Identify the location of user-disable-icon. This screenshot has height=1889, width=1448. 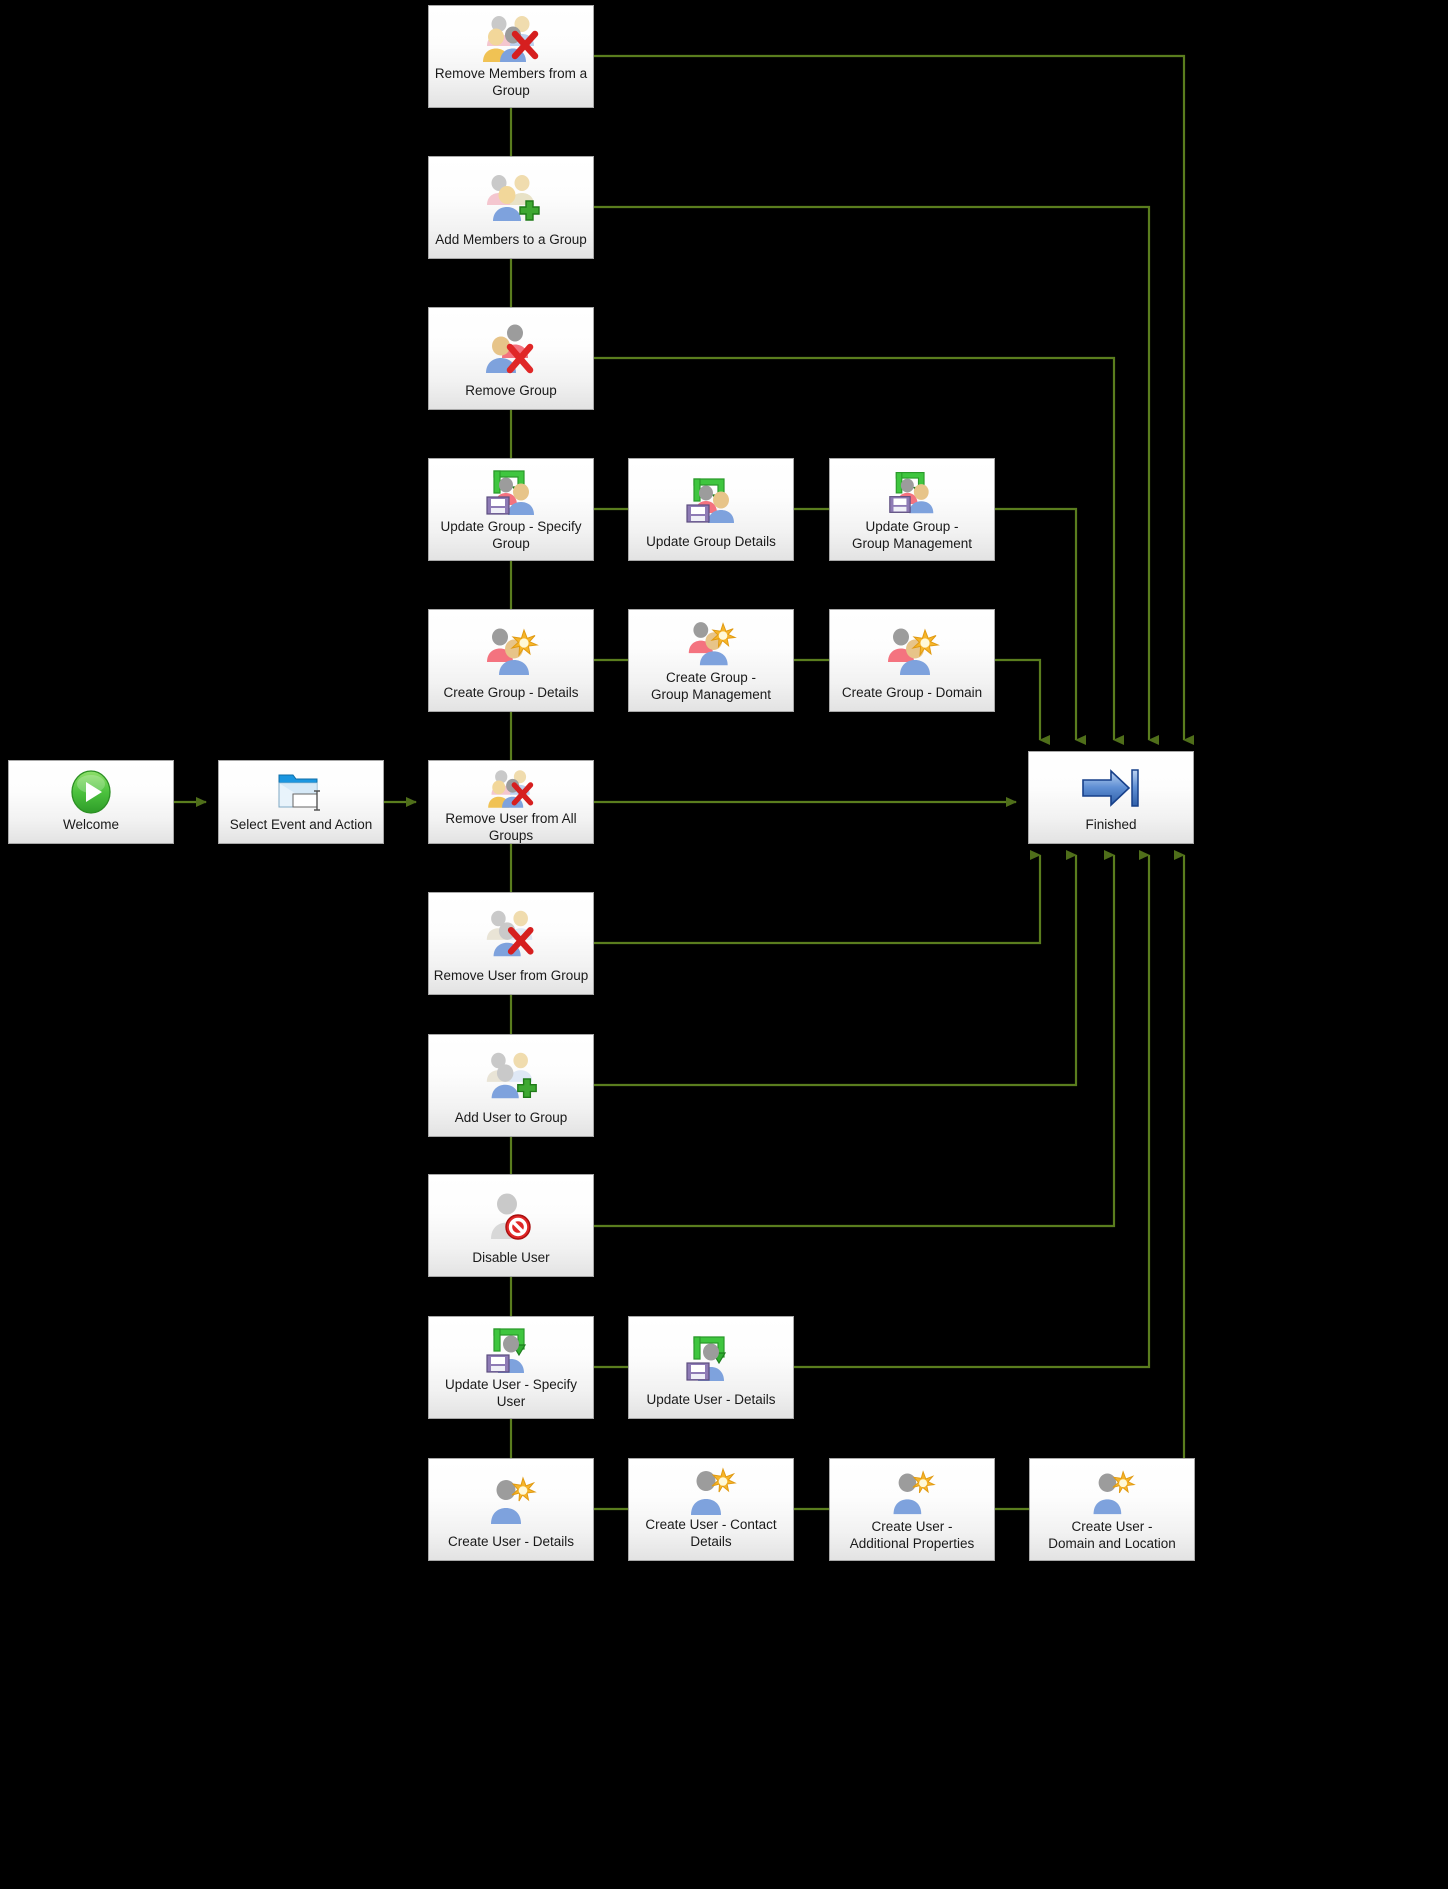
(511, 1212).